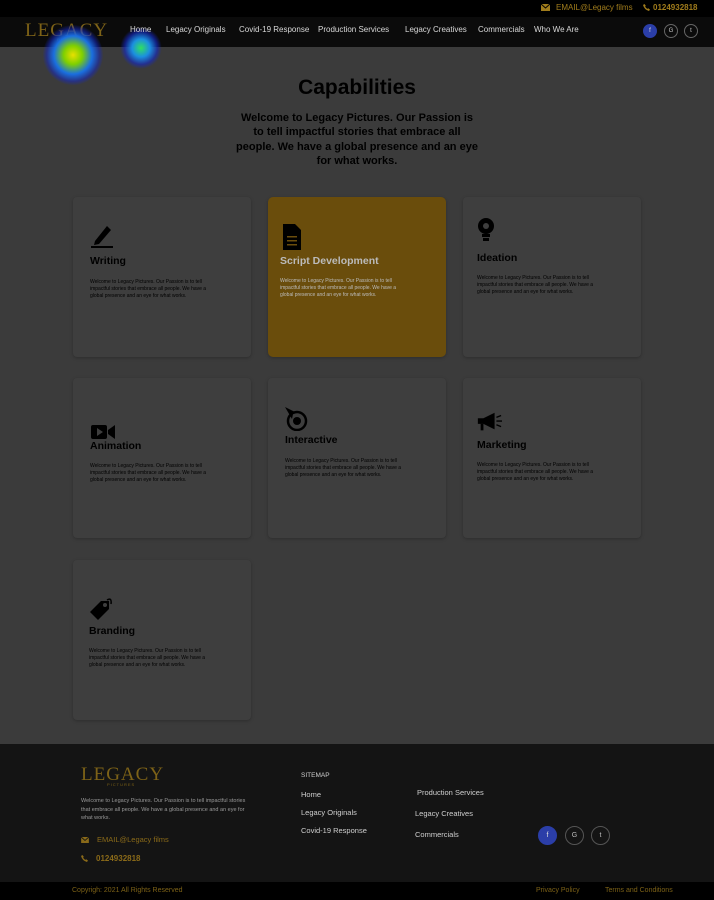 This screenshot has height=900, width=714. What do you see at coordinates (594, 7) in the screenshot?
I see `top-email-text: EMAIL@Legacy films` at bounding box center [594, 7].